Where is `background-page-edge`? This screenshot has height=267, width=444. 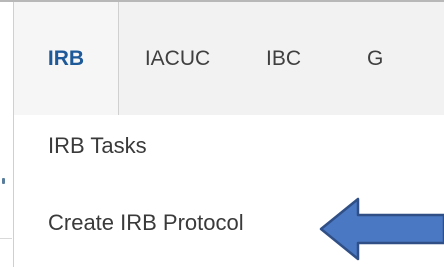
background-page-edge is located at coordinates (6, 191).